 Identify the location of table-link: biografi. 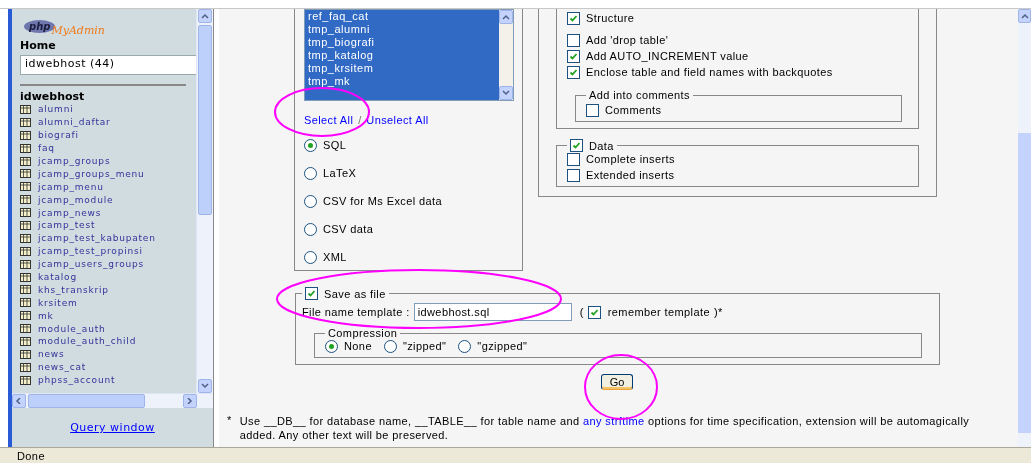
(58, 135).